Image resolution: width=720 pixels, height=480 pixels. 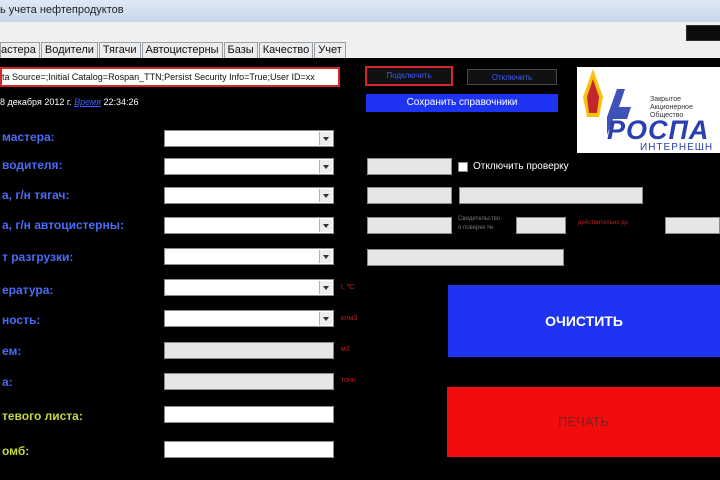 What do you see at coordinates (28, 290) in the screenshot?
I see `temperature-label: ература:` at bounding box center [28, 290].